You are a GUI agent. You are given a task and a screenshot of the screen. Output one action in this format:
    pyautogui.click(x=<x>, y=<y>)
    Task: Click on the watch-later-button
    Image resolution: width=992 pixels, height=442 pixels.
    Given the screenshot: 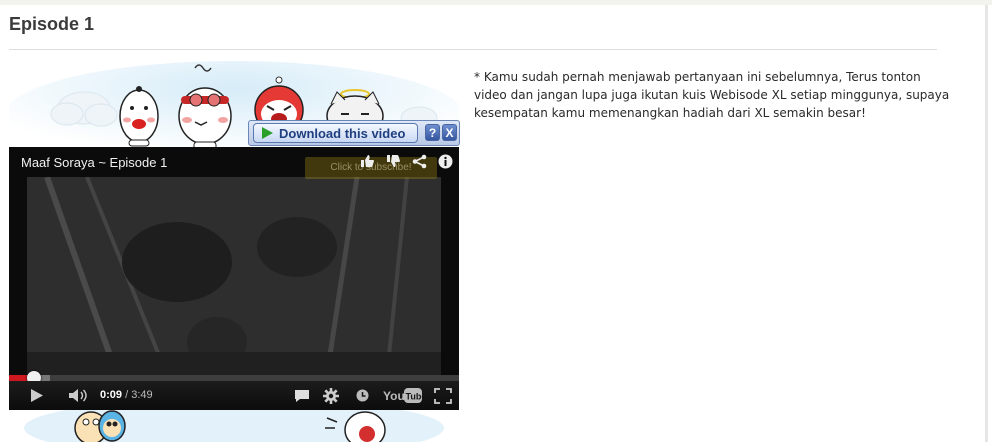 What is the action you would take?
    pyautogui.click(x=362, y=395)
    